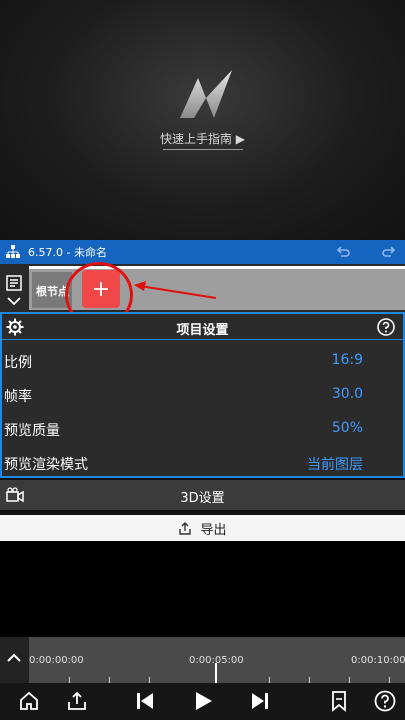 This screenshot has height=720, width=405. Describe the element at coordinates (343, 252) in the screenshot. I see `undo-icon` at that location.